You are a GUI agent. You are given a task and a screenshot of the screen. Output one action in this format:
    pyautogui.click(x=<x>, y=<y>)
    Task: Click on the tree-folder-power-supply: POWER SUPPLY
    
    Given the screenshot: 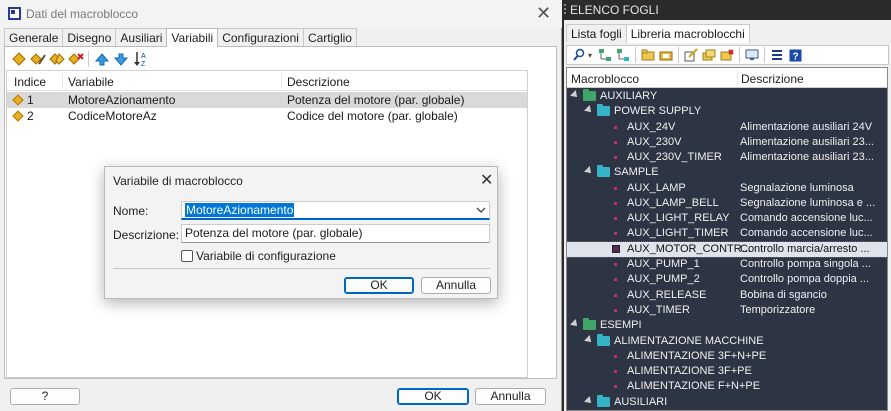 What is the action you would take?
    pyautogui.click(x=727, y=111)
    